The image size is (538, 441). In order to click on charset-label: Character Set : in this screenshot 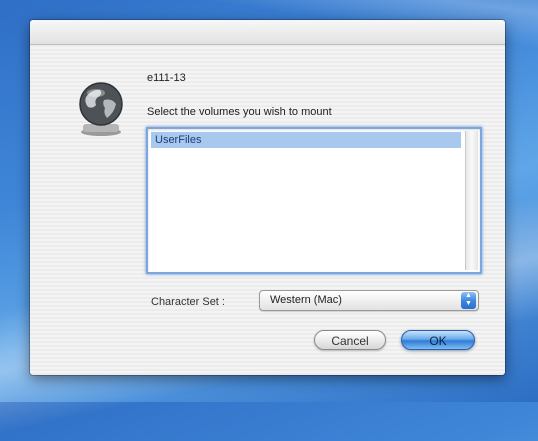, I will do `click(188, 302)`.